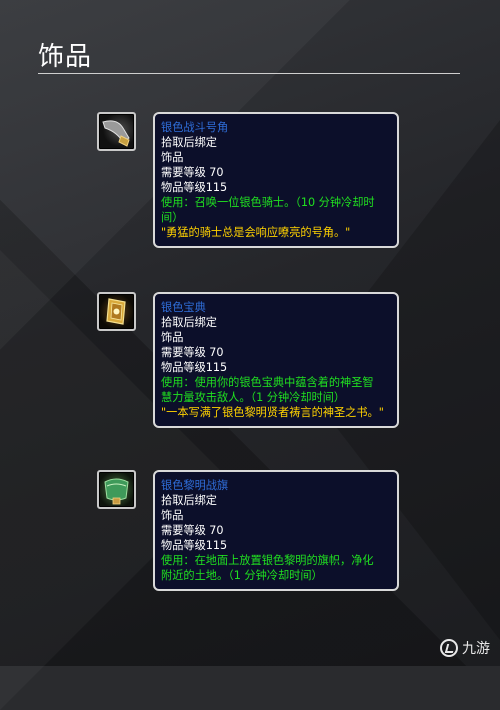  Describe the element at coordinates (253, 397) in the screenshot. I see `item-use-line: 慧力量攻击敌人。（1 分钟冷却时间）` at that location.